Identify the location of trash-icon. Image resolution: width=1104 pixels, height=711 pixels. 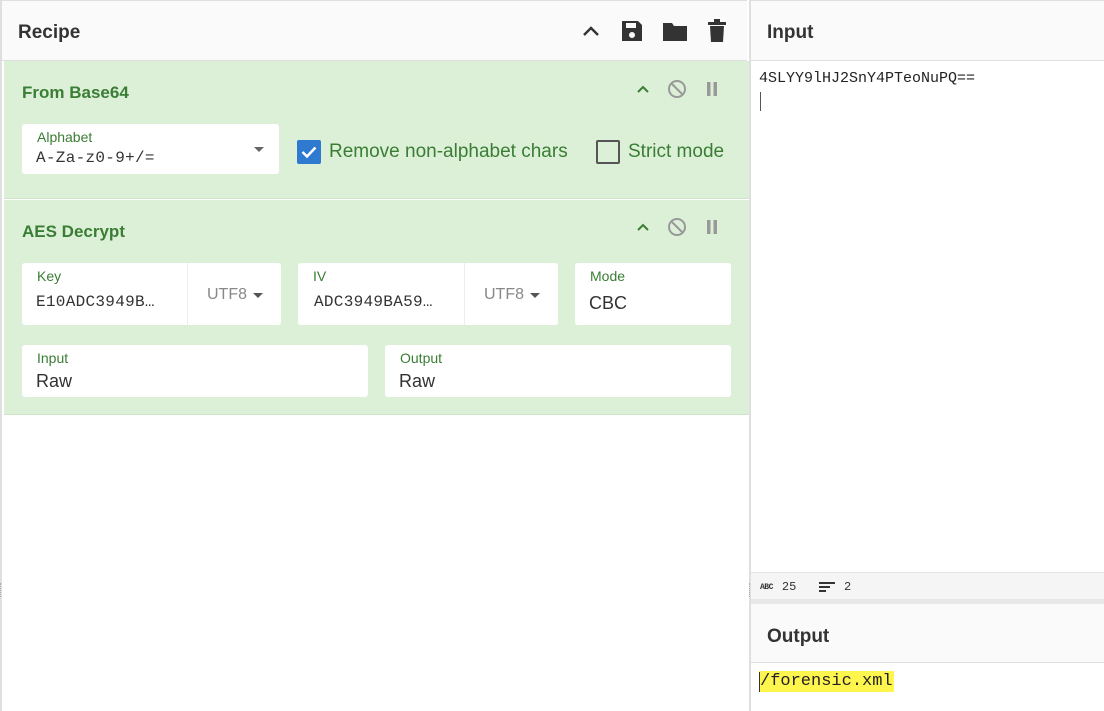
(717, 30).